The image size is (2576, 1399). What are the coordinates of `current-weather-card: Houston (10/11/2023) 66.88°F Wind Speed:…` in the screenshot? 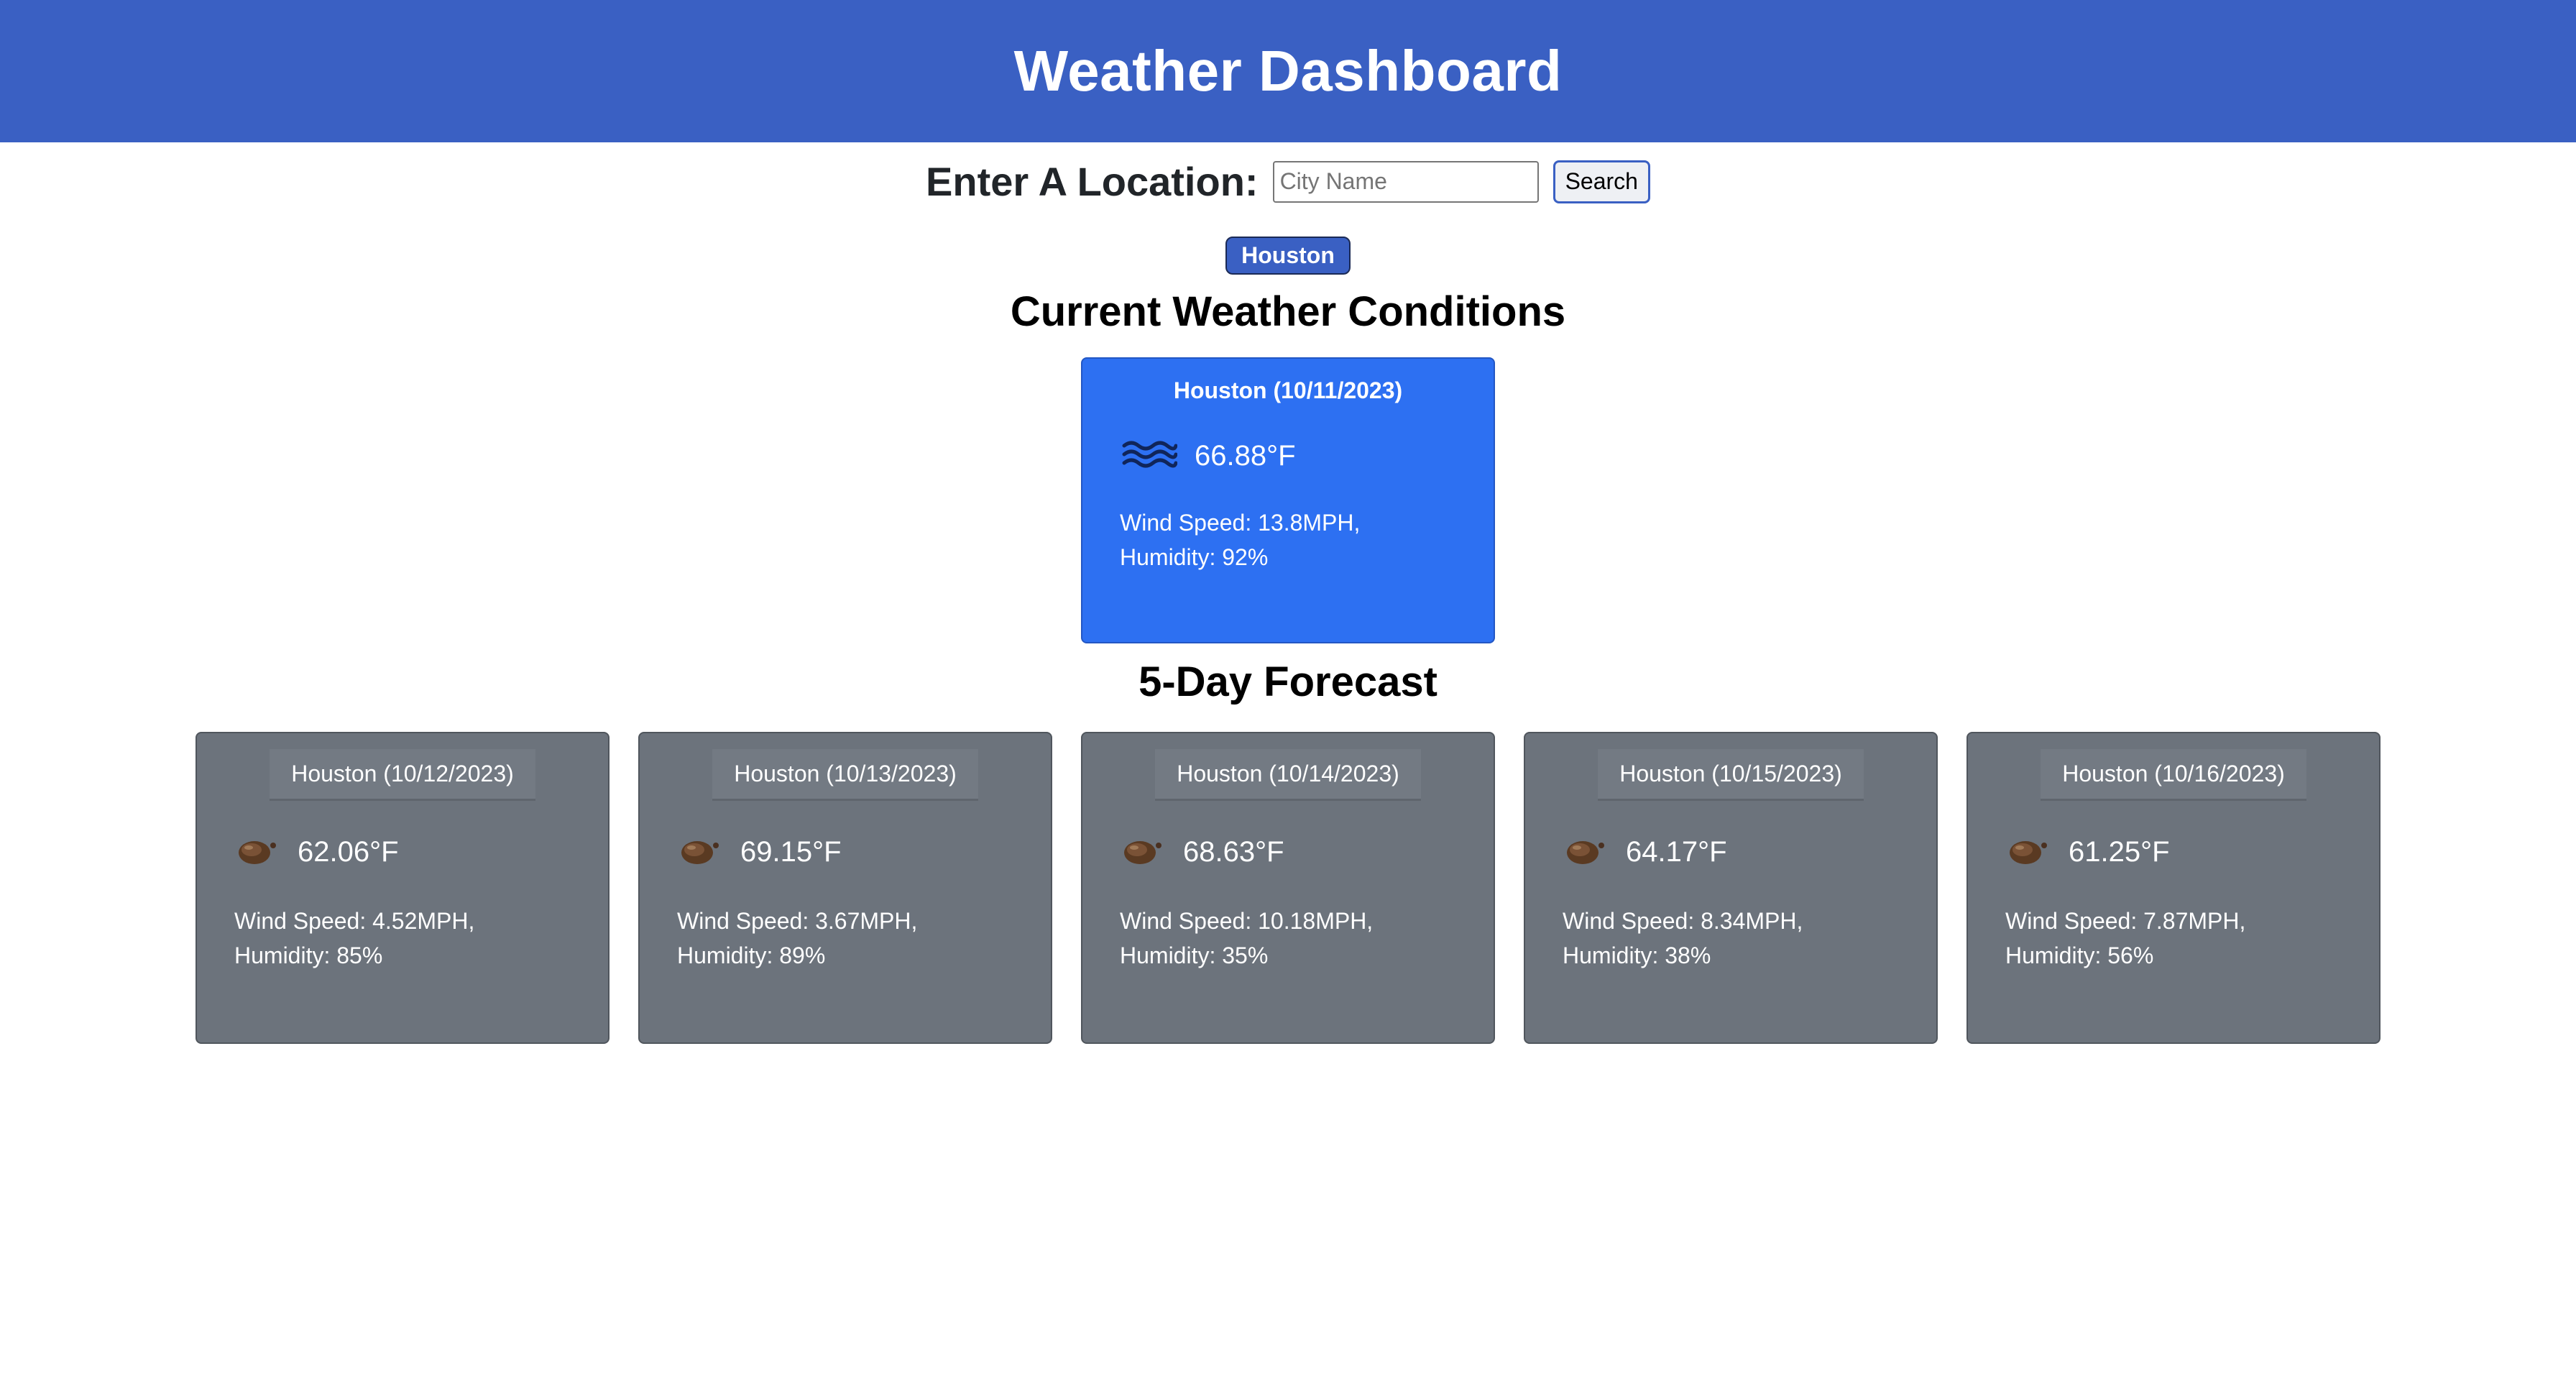 It's located at (1288, 500).